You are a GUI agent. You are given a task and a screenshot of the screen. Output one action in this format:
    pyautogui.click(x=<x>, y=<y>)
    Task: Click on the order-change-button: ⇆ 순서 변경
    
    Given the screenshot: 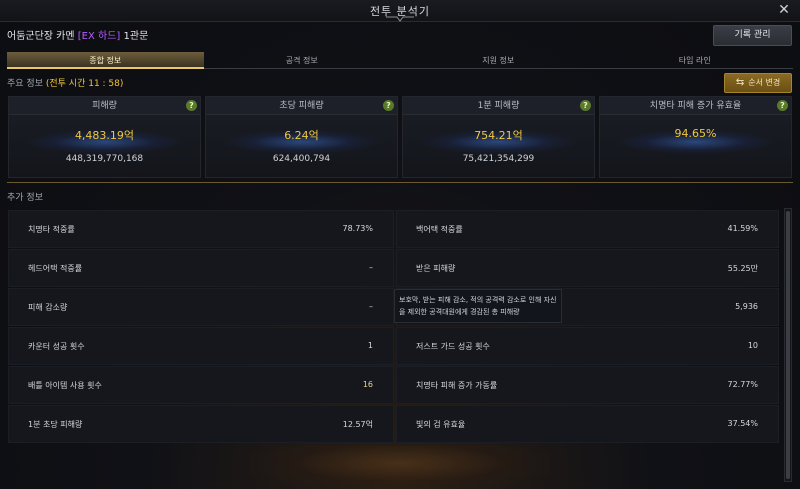 What is the action you would take?
    pyautogui.click(x=758, y=83)
    